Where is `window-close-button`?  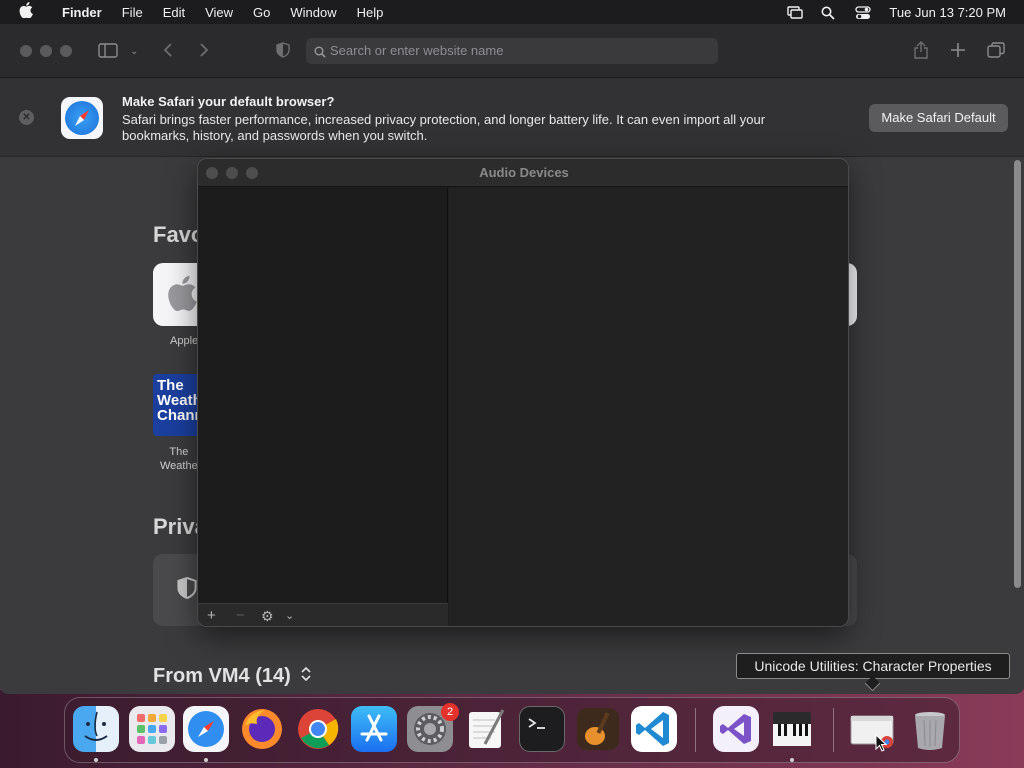
window-close-button is located at coordinates (26, 51).